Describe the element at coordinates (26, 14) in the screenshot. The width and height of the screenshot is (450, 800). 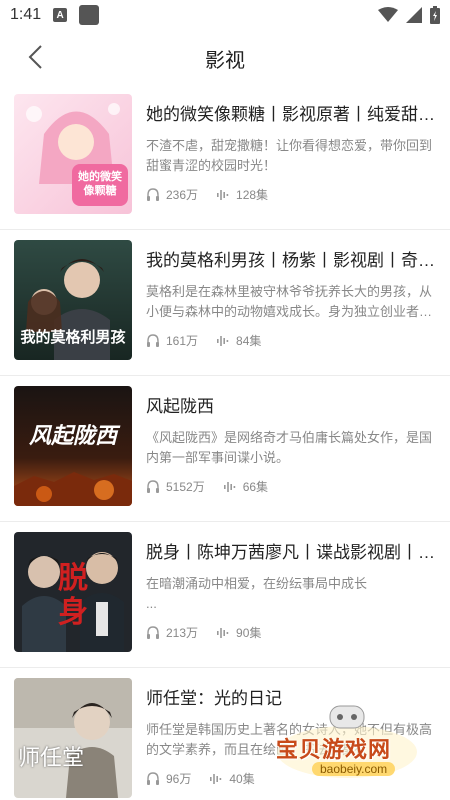
I see `status-time: 1:41` at that location.